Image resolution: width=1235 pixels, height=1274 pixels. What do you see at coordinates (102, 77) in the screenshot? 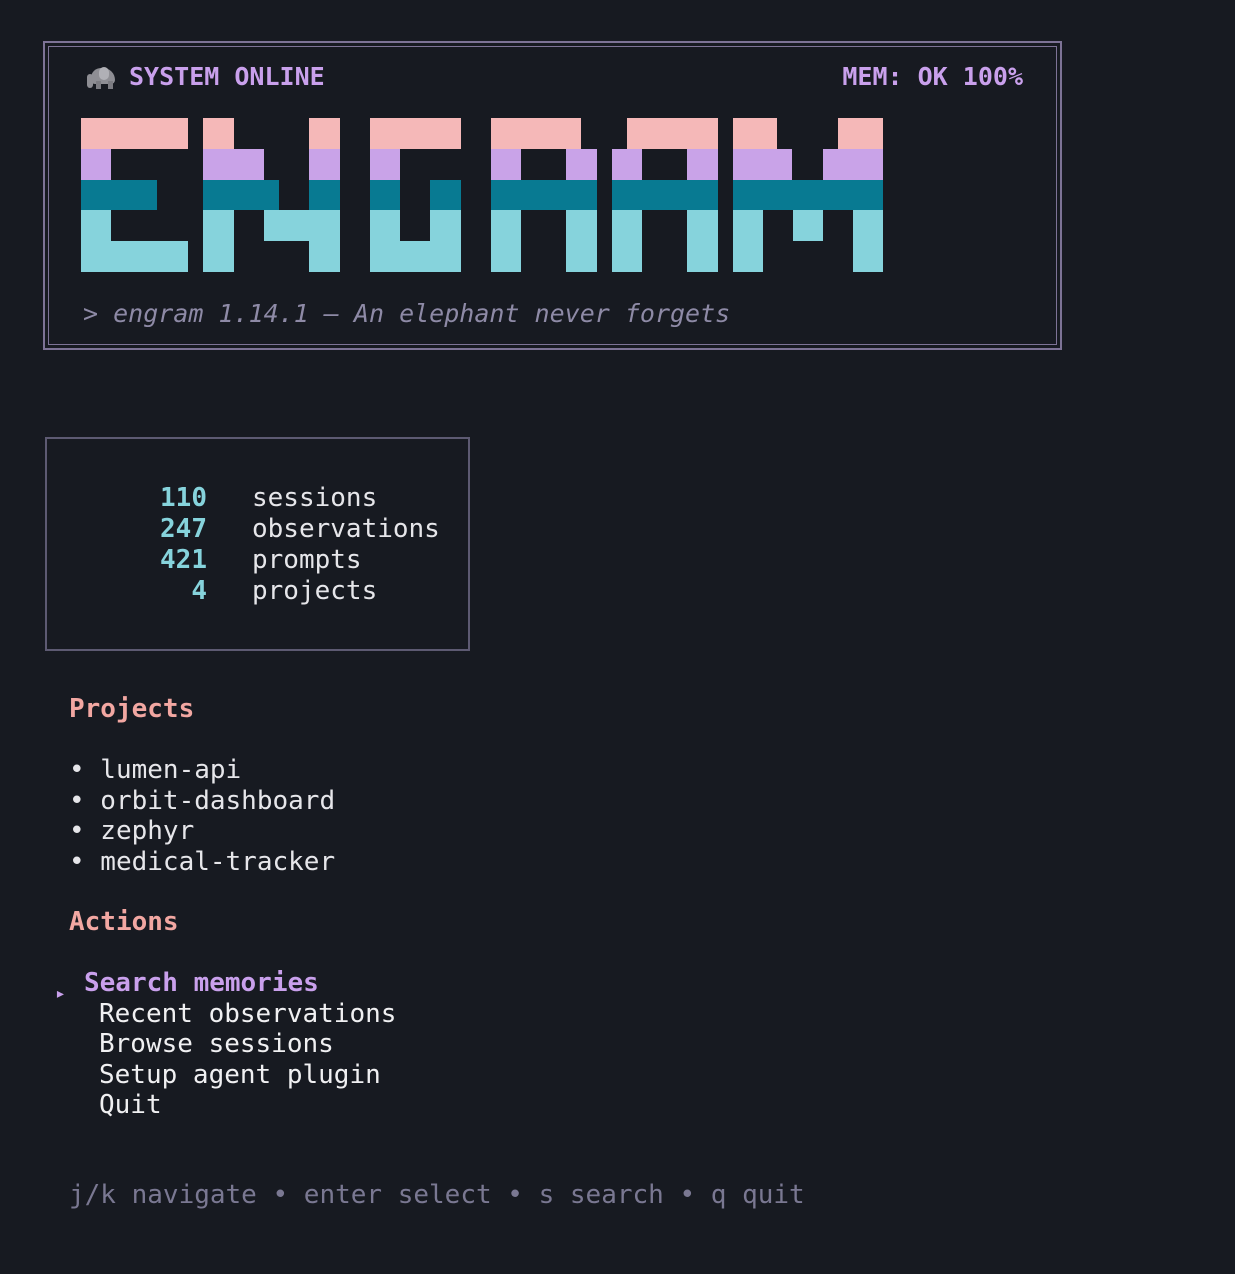
I see `elephant-icon` at bounding box center [102, 77].